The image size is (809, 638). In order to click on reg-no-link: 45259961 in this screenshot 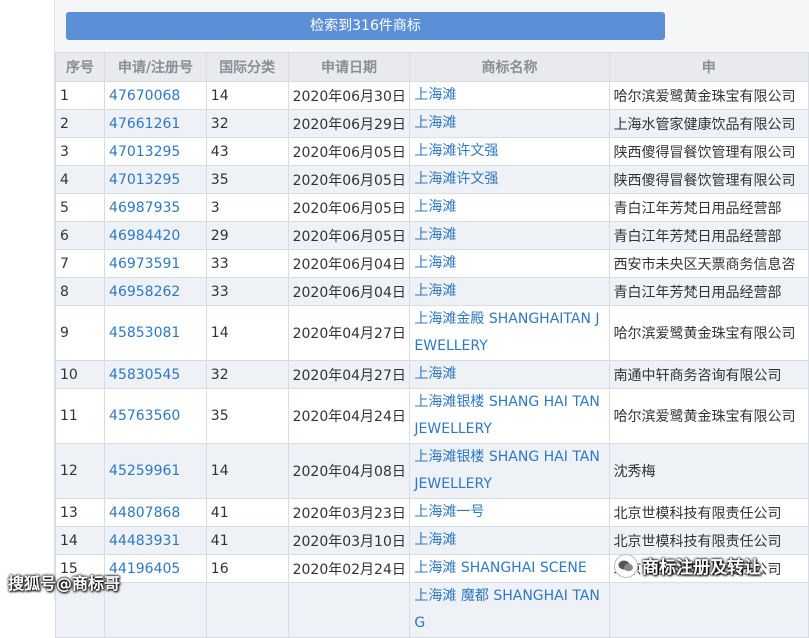, I will do `click(144, 471)`.